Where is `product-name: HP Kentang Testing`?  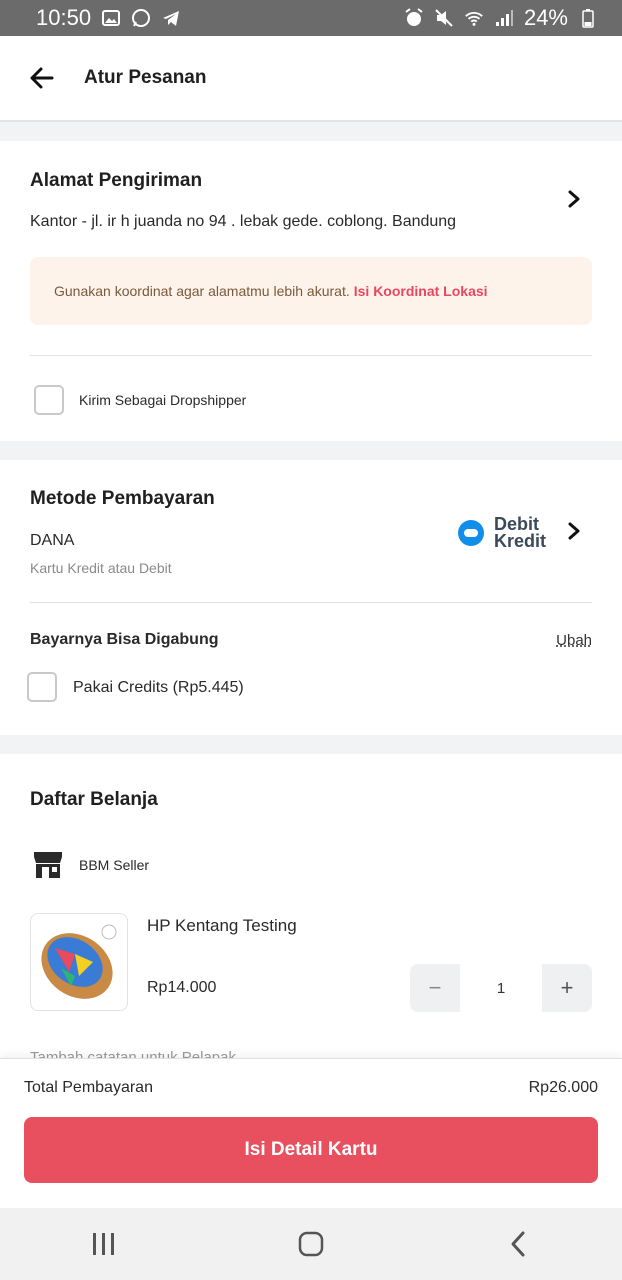
product-name: HP Kentang Testing is located at coordinates (222, 926).